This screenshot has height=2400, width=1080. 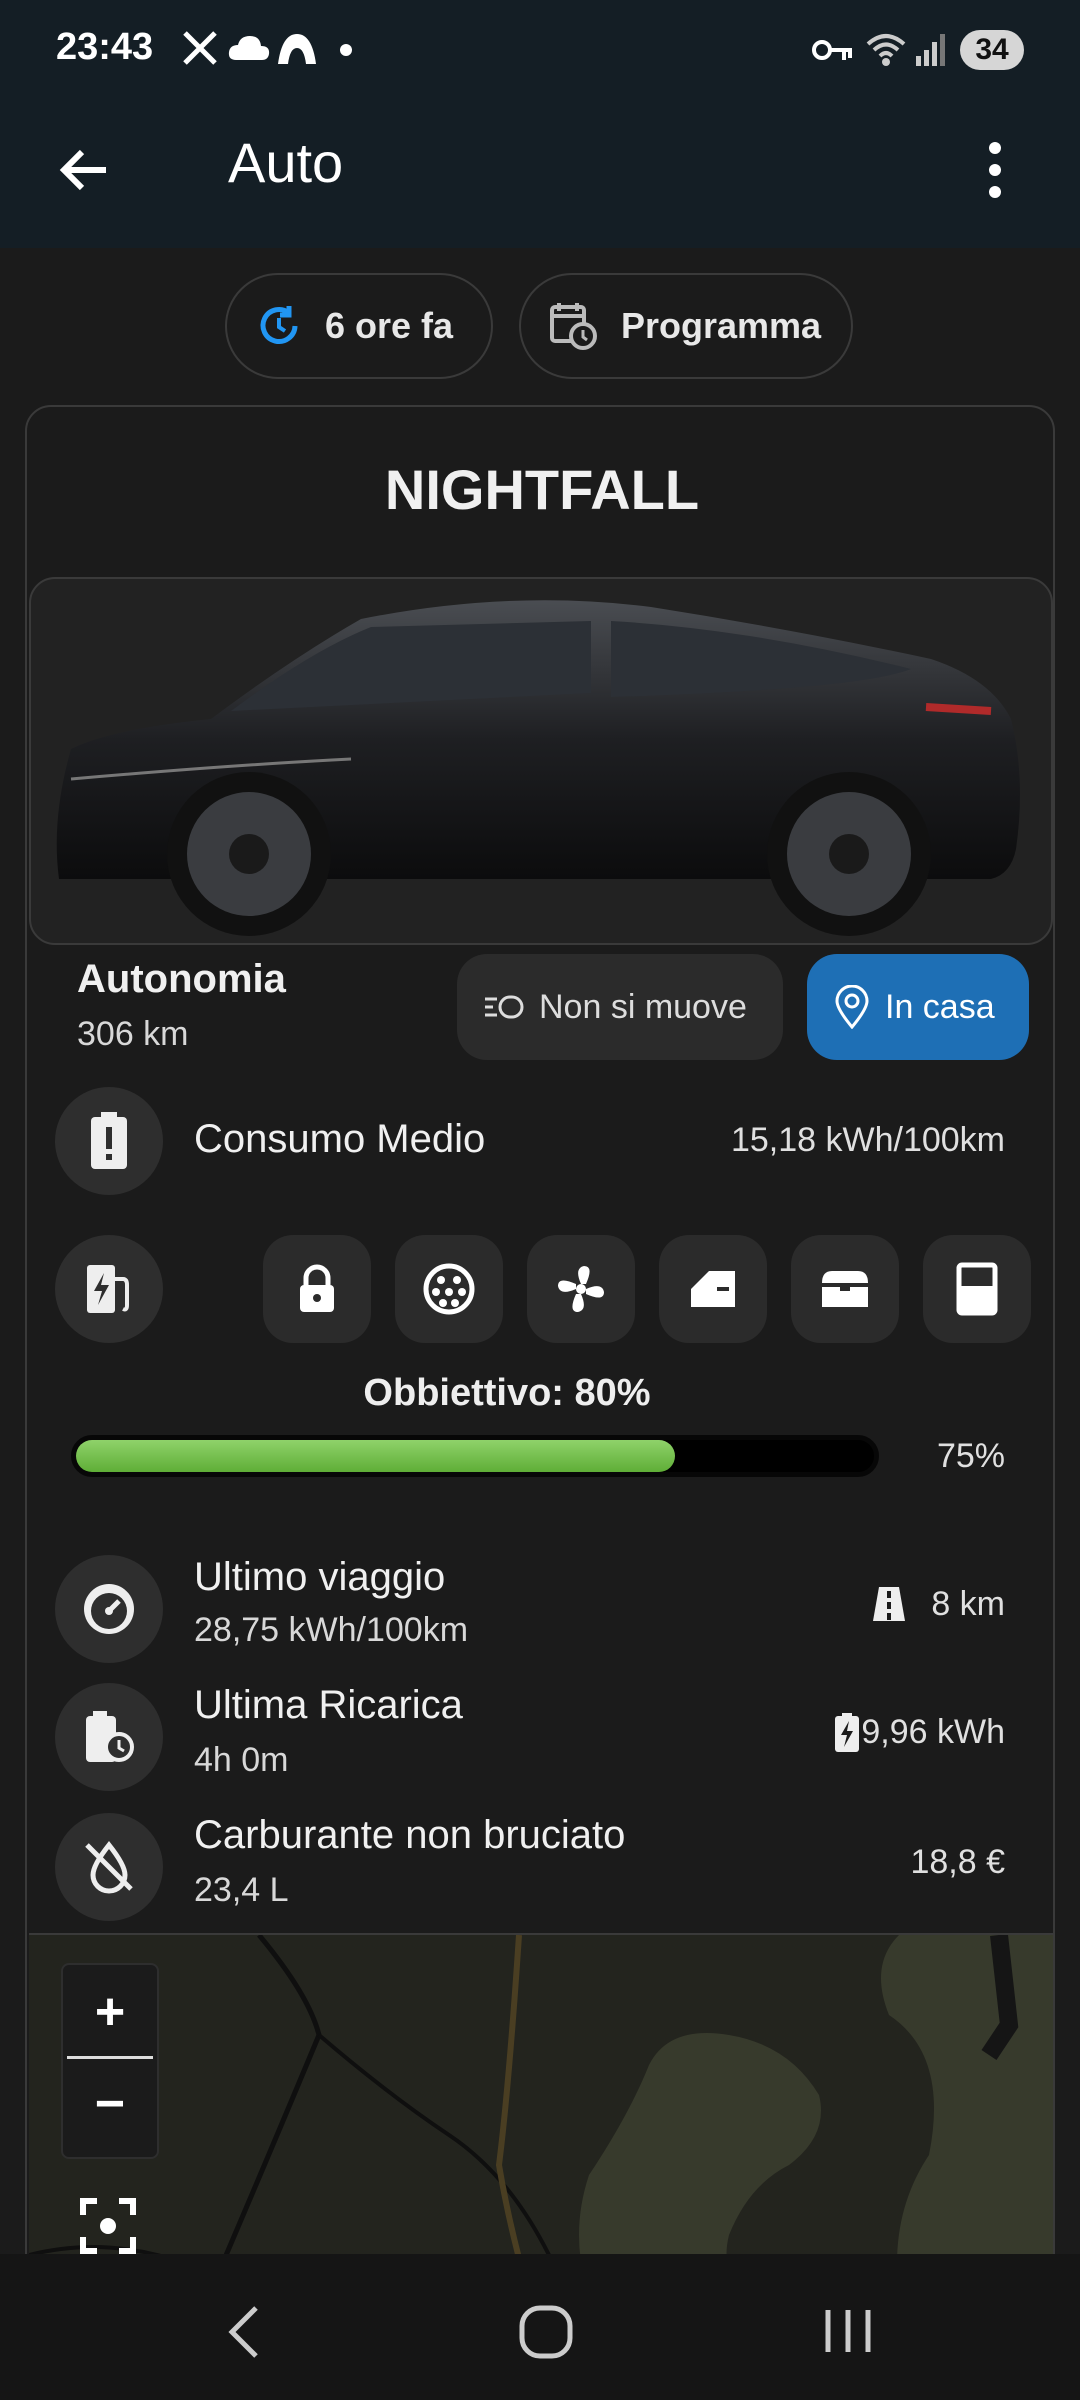 I want to click on lock-icon, so click(x=317, y=1289).